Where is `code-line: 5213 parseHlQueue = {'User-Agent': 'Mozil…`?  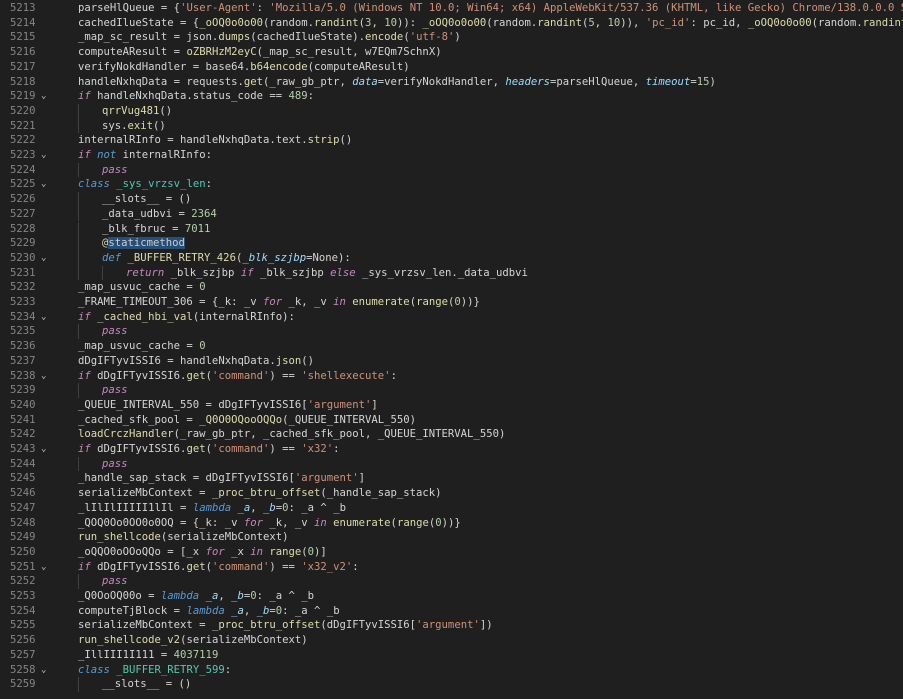 code-line: 5213 parseHlQueue = {'User-Agent': 'Mozil… is located at coordinates (451, 8).